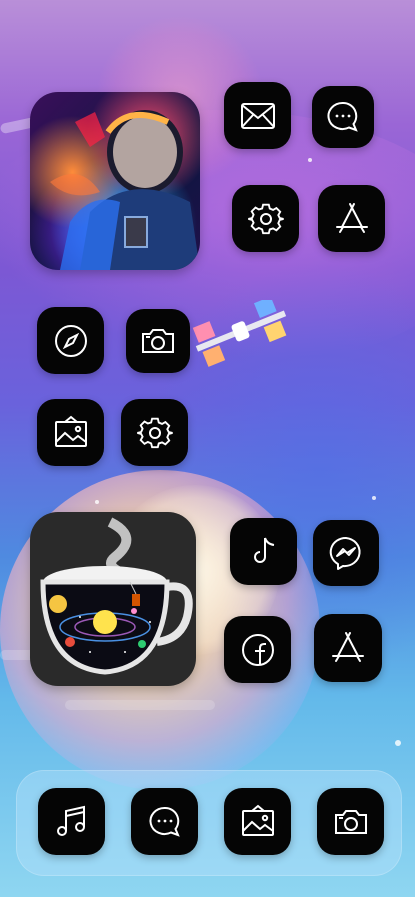  I want to click on messenger-app-icon, so click(346, 553).